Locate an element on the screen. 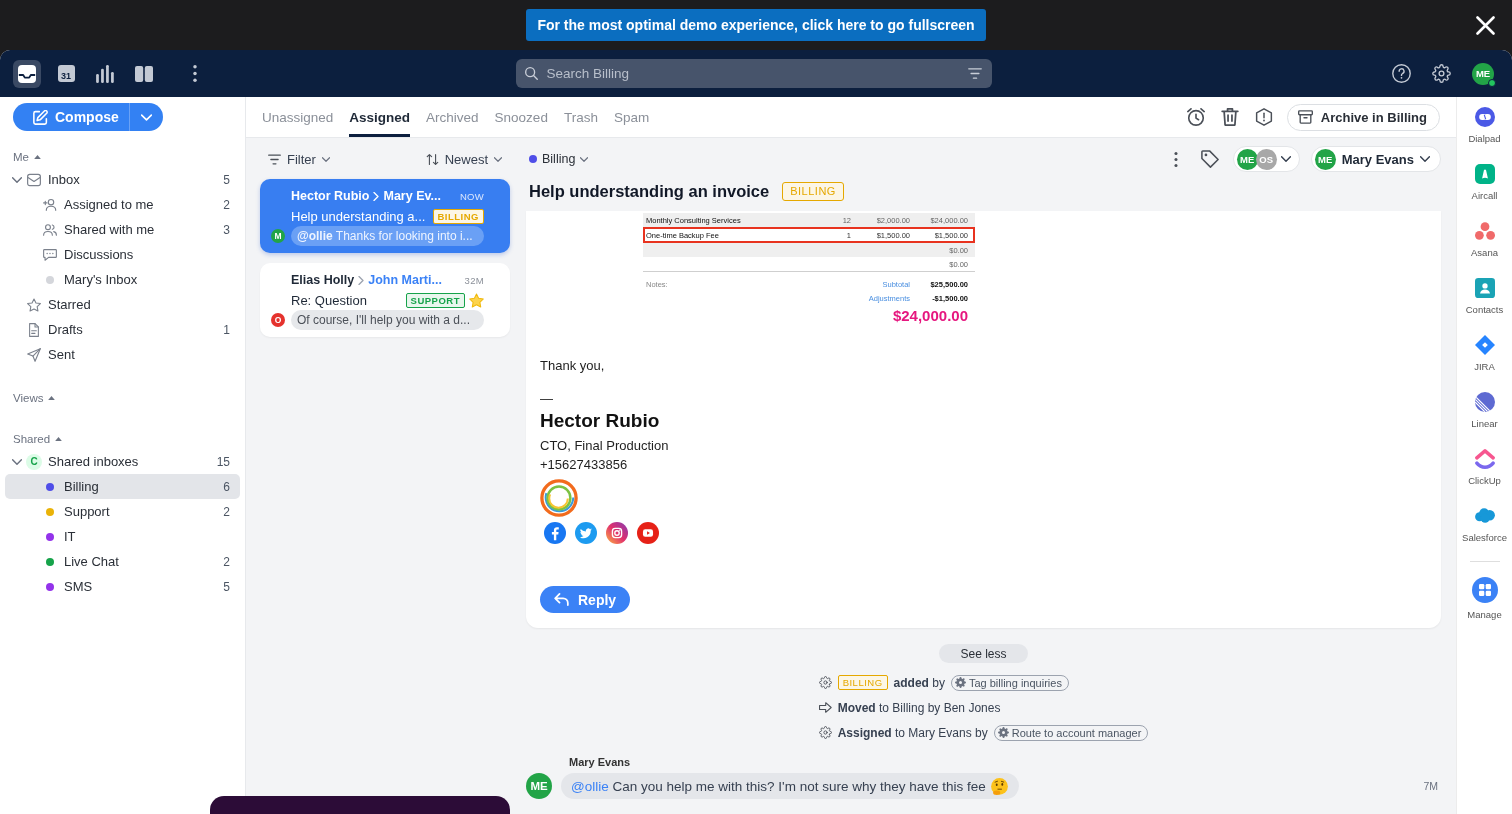 The height and width of the screenshot is (814, 1512). capsule-circle-icon is located at coordinates (1484, 117).